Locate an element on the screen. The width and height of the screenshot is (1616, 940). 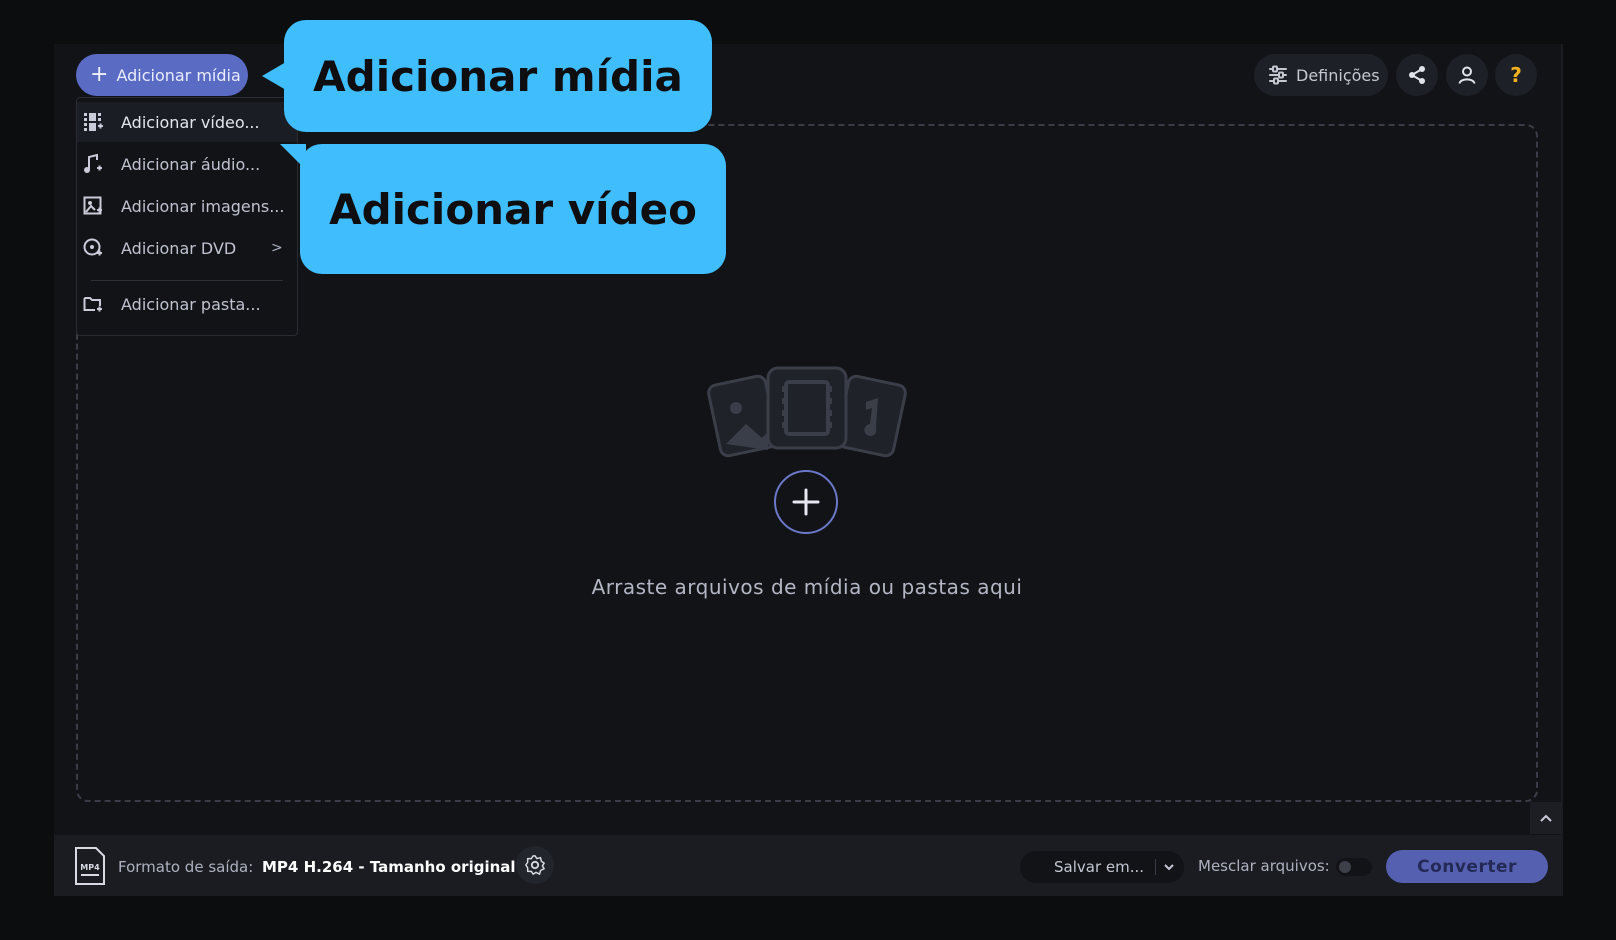
settings-button: Definições is located at coordinates (1321, 75).